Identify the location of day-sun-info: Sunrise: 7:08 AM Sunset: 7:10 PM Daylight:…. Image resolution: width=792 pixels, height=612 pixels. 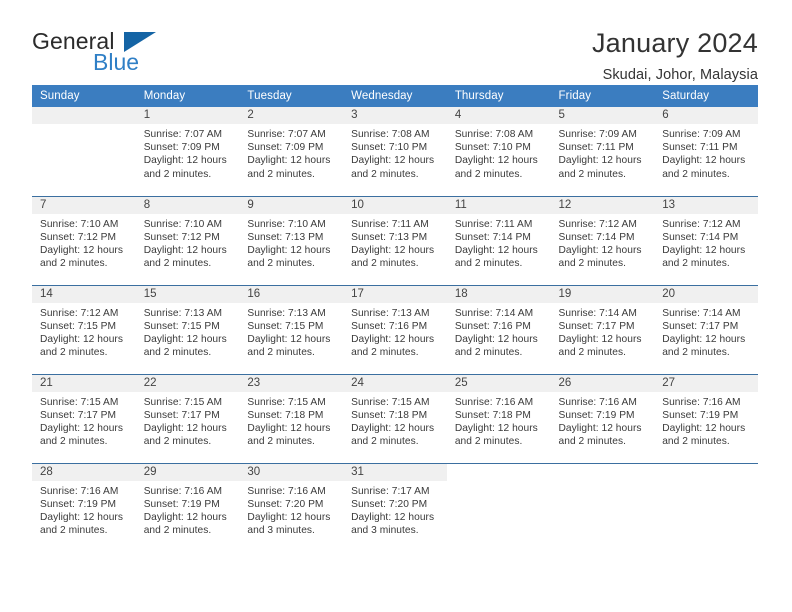
(499, 152).